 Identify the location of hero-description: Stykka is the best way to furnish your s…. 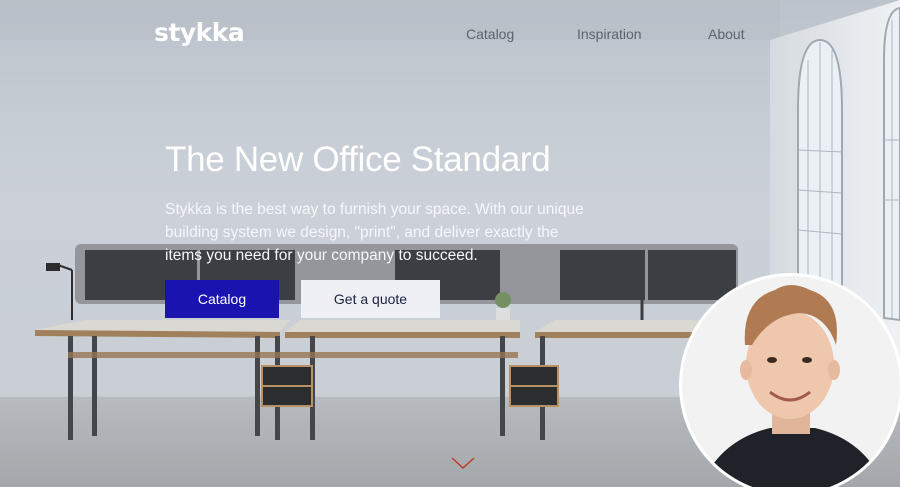
(374, 232).